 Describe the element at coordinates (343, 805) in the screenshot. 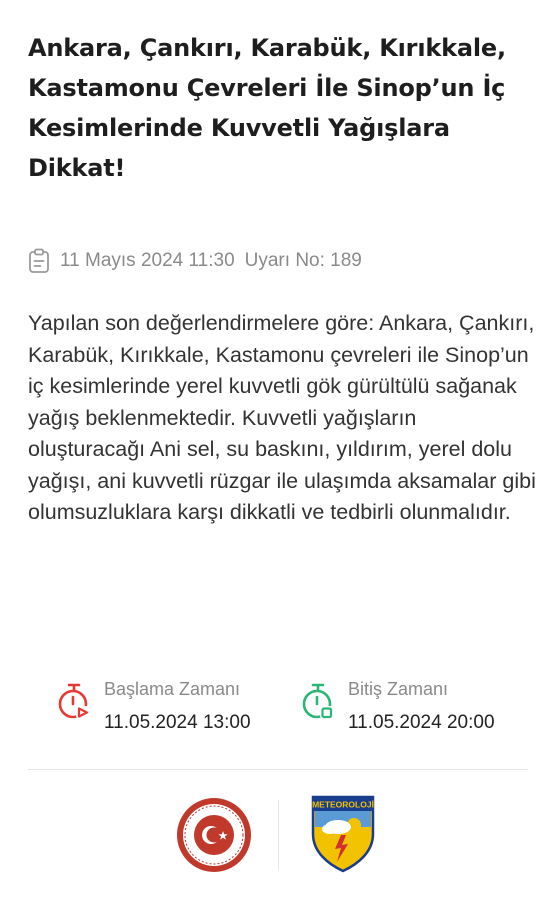

I see `meteoroloji-logo-text: METEOROLOJİ` at that location.